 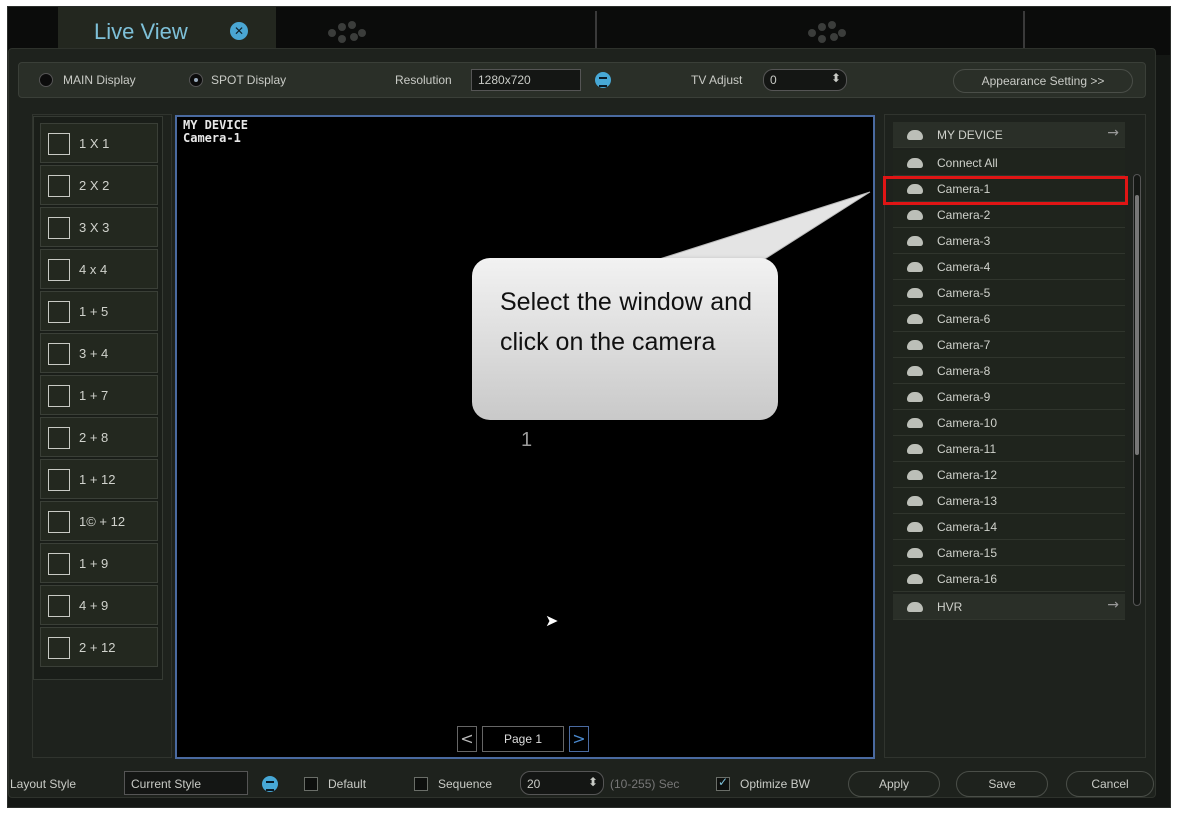 What do you see at coordinates (94, 311) in the screenshot?
I see `layout-label: 1 + 5` at bounding box center [94, 311].